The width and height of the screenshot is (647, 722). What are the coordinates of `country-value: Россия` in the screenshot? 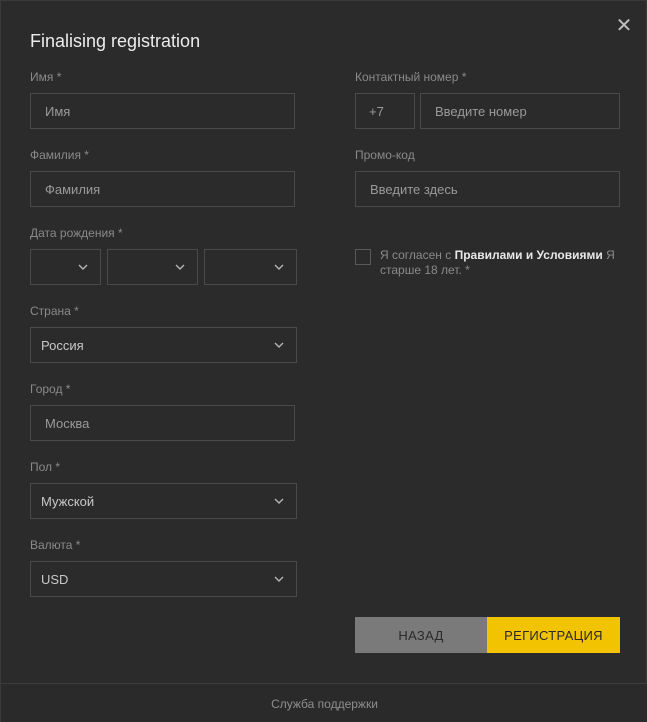 It's located at (62, 345).